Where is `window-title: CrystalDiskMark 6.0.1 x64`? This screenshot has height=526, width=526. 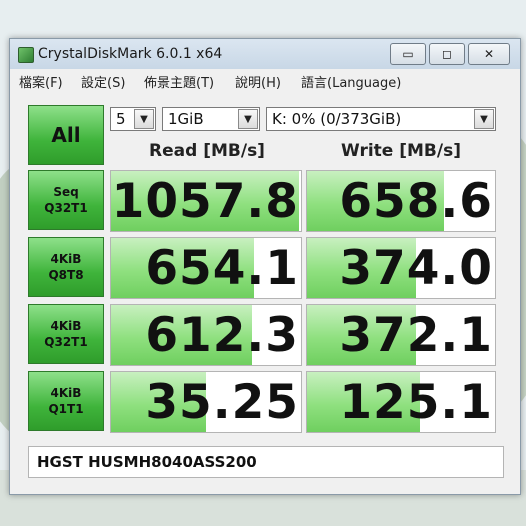
window-title: CrystalDiskMark 6.0.1 x64 is located at coordinates (130, 54).